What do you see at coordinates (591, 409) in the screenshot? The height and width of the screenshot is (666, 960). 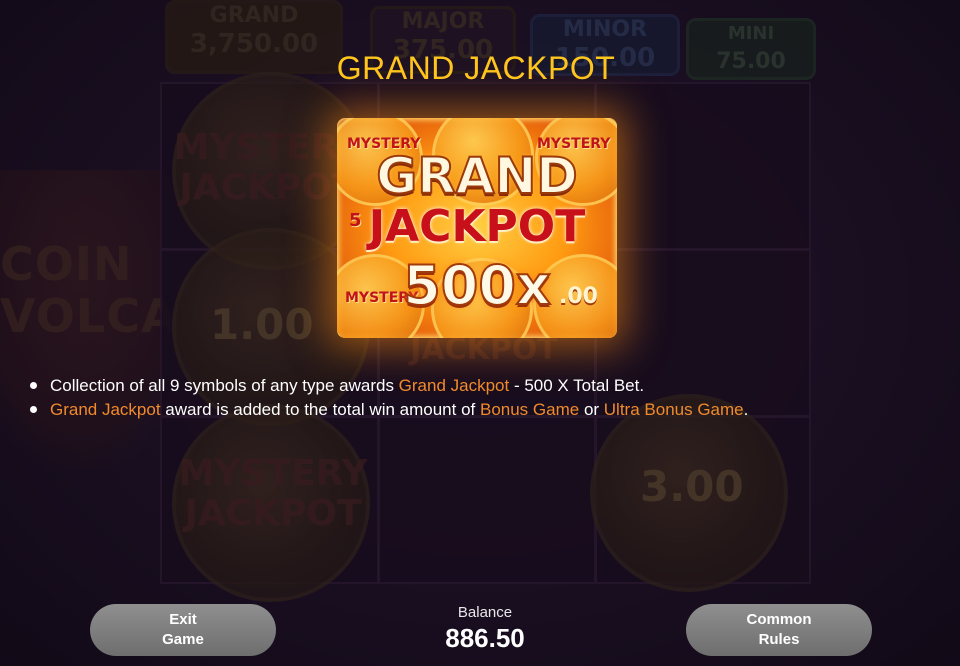 I see `rule-text: or` at bounding box center [591, 409].